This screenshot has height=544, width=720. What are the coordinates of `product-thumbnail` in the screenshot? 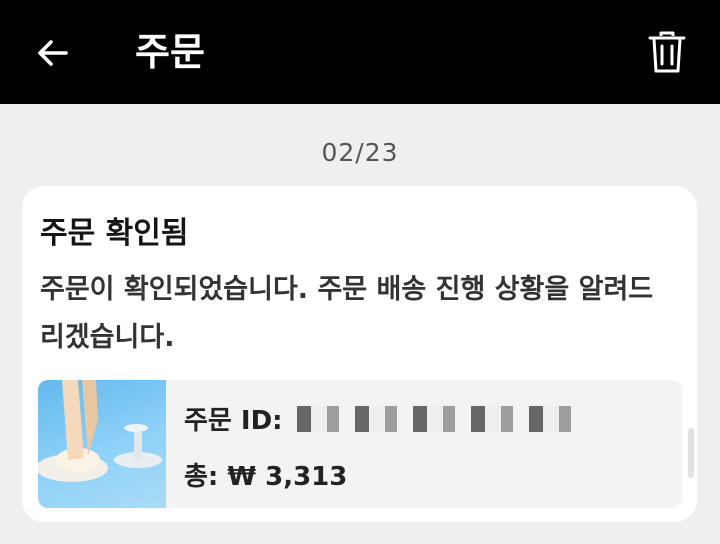 It's located at (102, 444).